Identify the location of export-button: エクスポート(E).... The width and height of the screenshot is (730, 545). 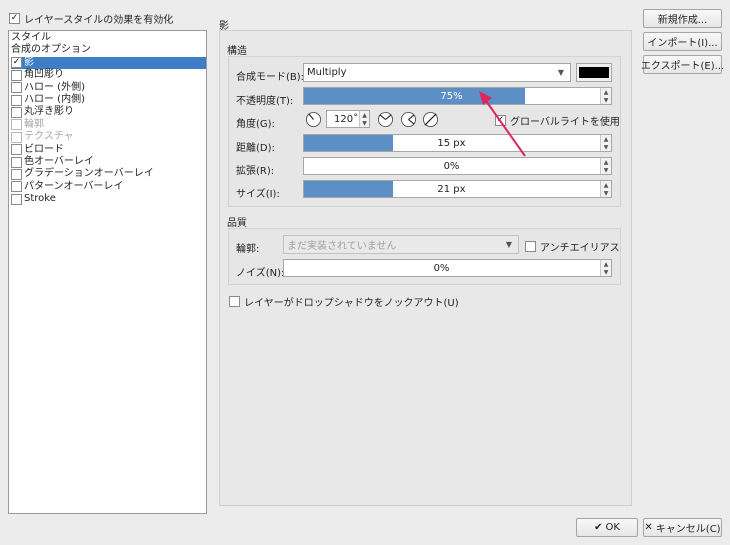
(682, 64).